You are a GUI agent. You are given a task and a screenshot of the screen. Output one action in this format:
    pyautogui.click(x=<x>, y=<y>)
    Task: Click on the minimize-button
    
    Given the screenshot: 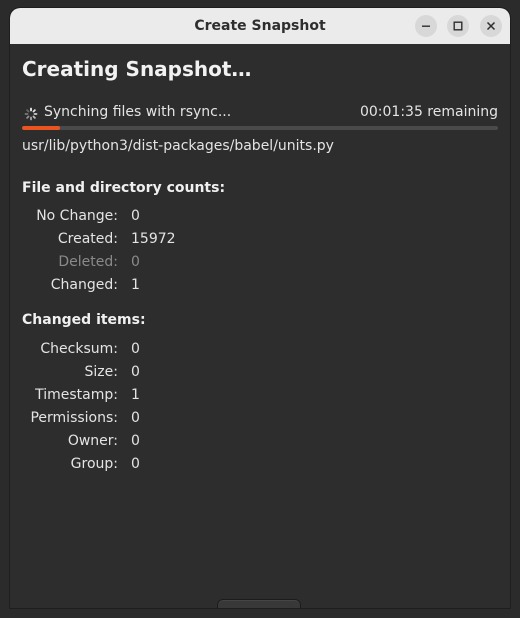 What is the action you would take?
    pyautogui.click(x=426, y=26)
    